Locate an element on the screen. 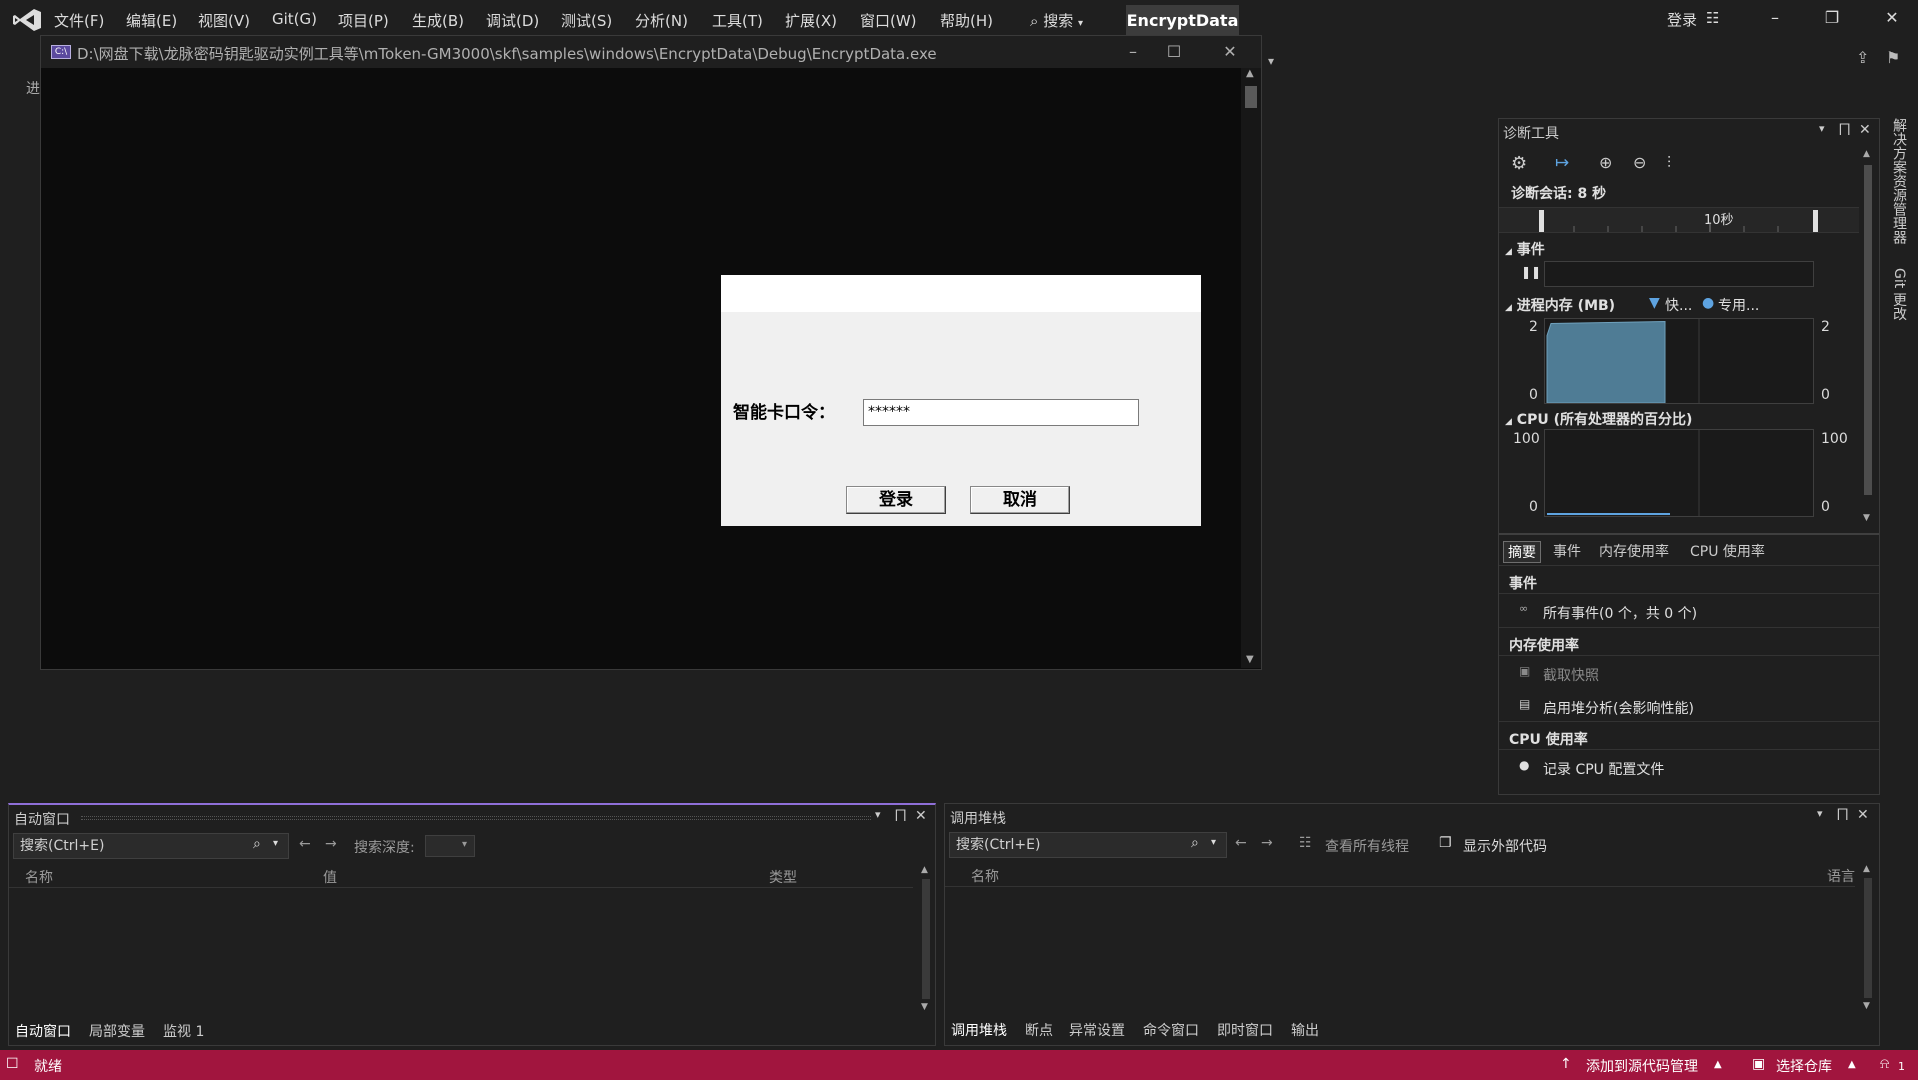 Image resolution: width=1918 pixels, height=1080 pixels. search-depth-select: ▾ is located at coordinates (450, 846).